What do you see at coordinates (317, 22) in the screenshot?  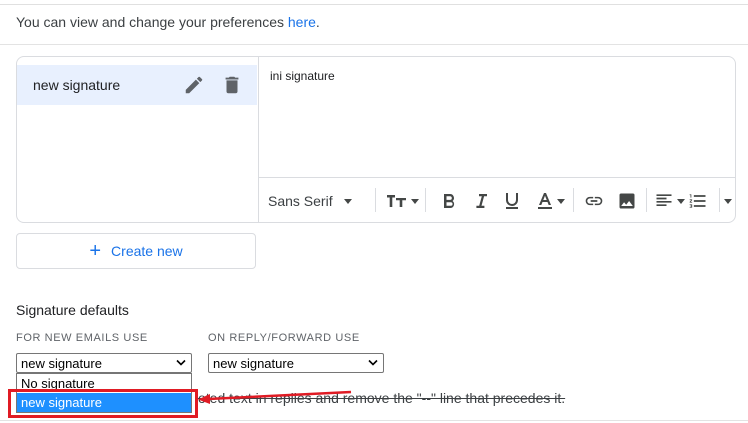 I see `preferences-period: .` at bounding box center [317, 22].